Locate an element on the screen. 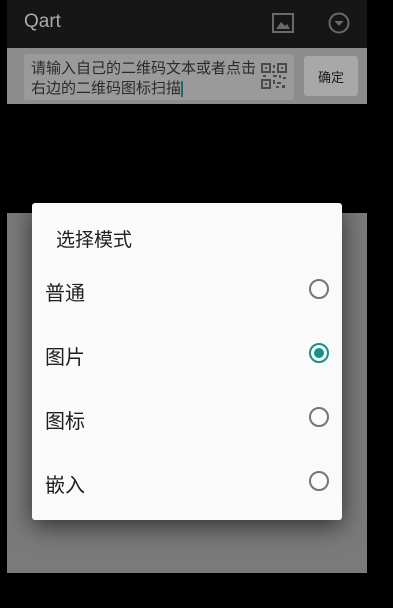  input-row: 请输入自己的二维码文本或者点击右边的二维码图标扫描 确定 is located at coordinates (187, 76).